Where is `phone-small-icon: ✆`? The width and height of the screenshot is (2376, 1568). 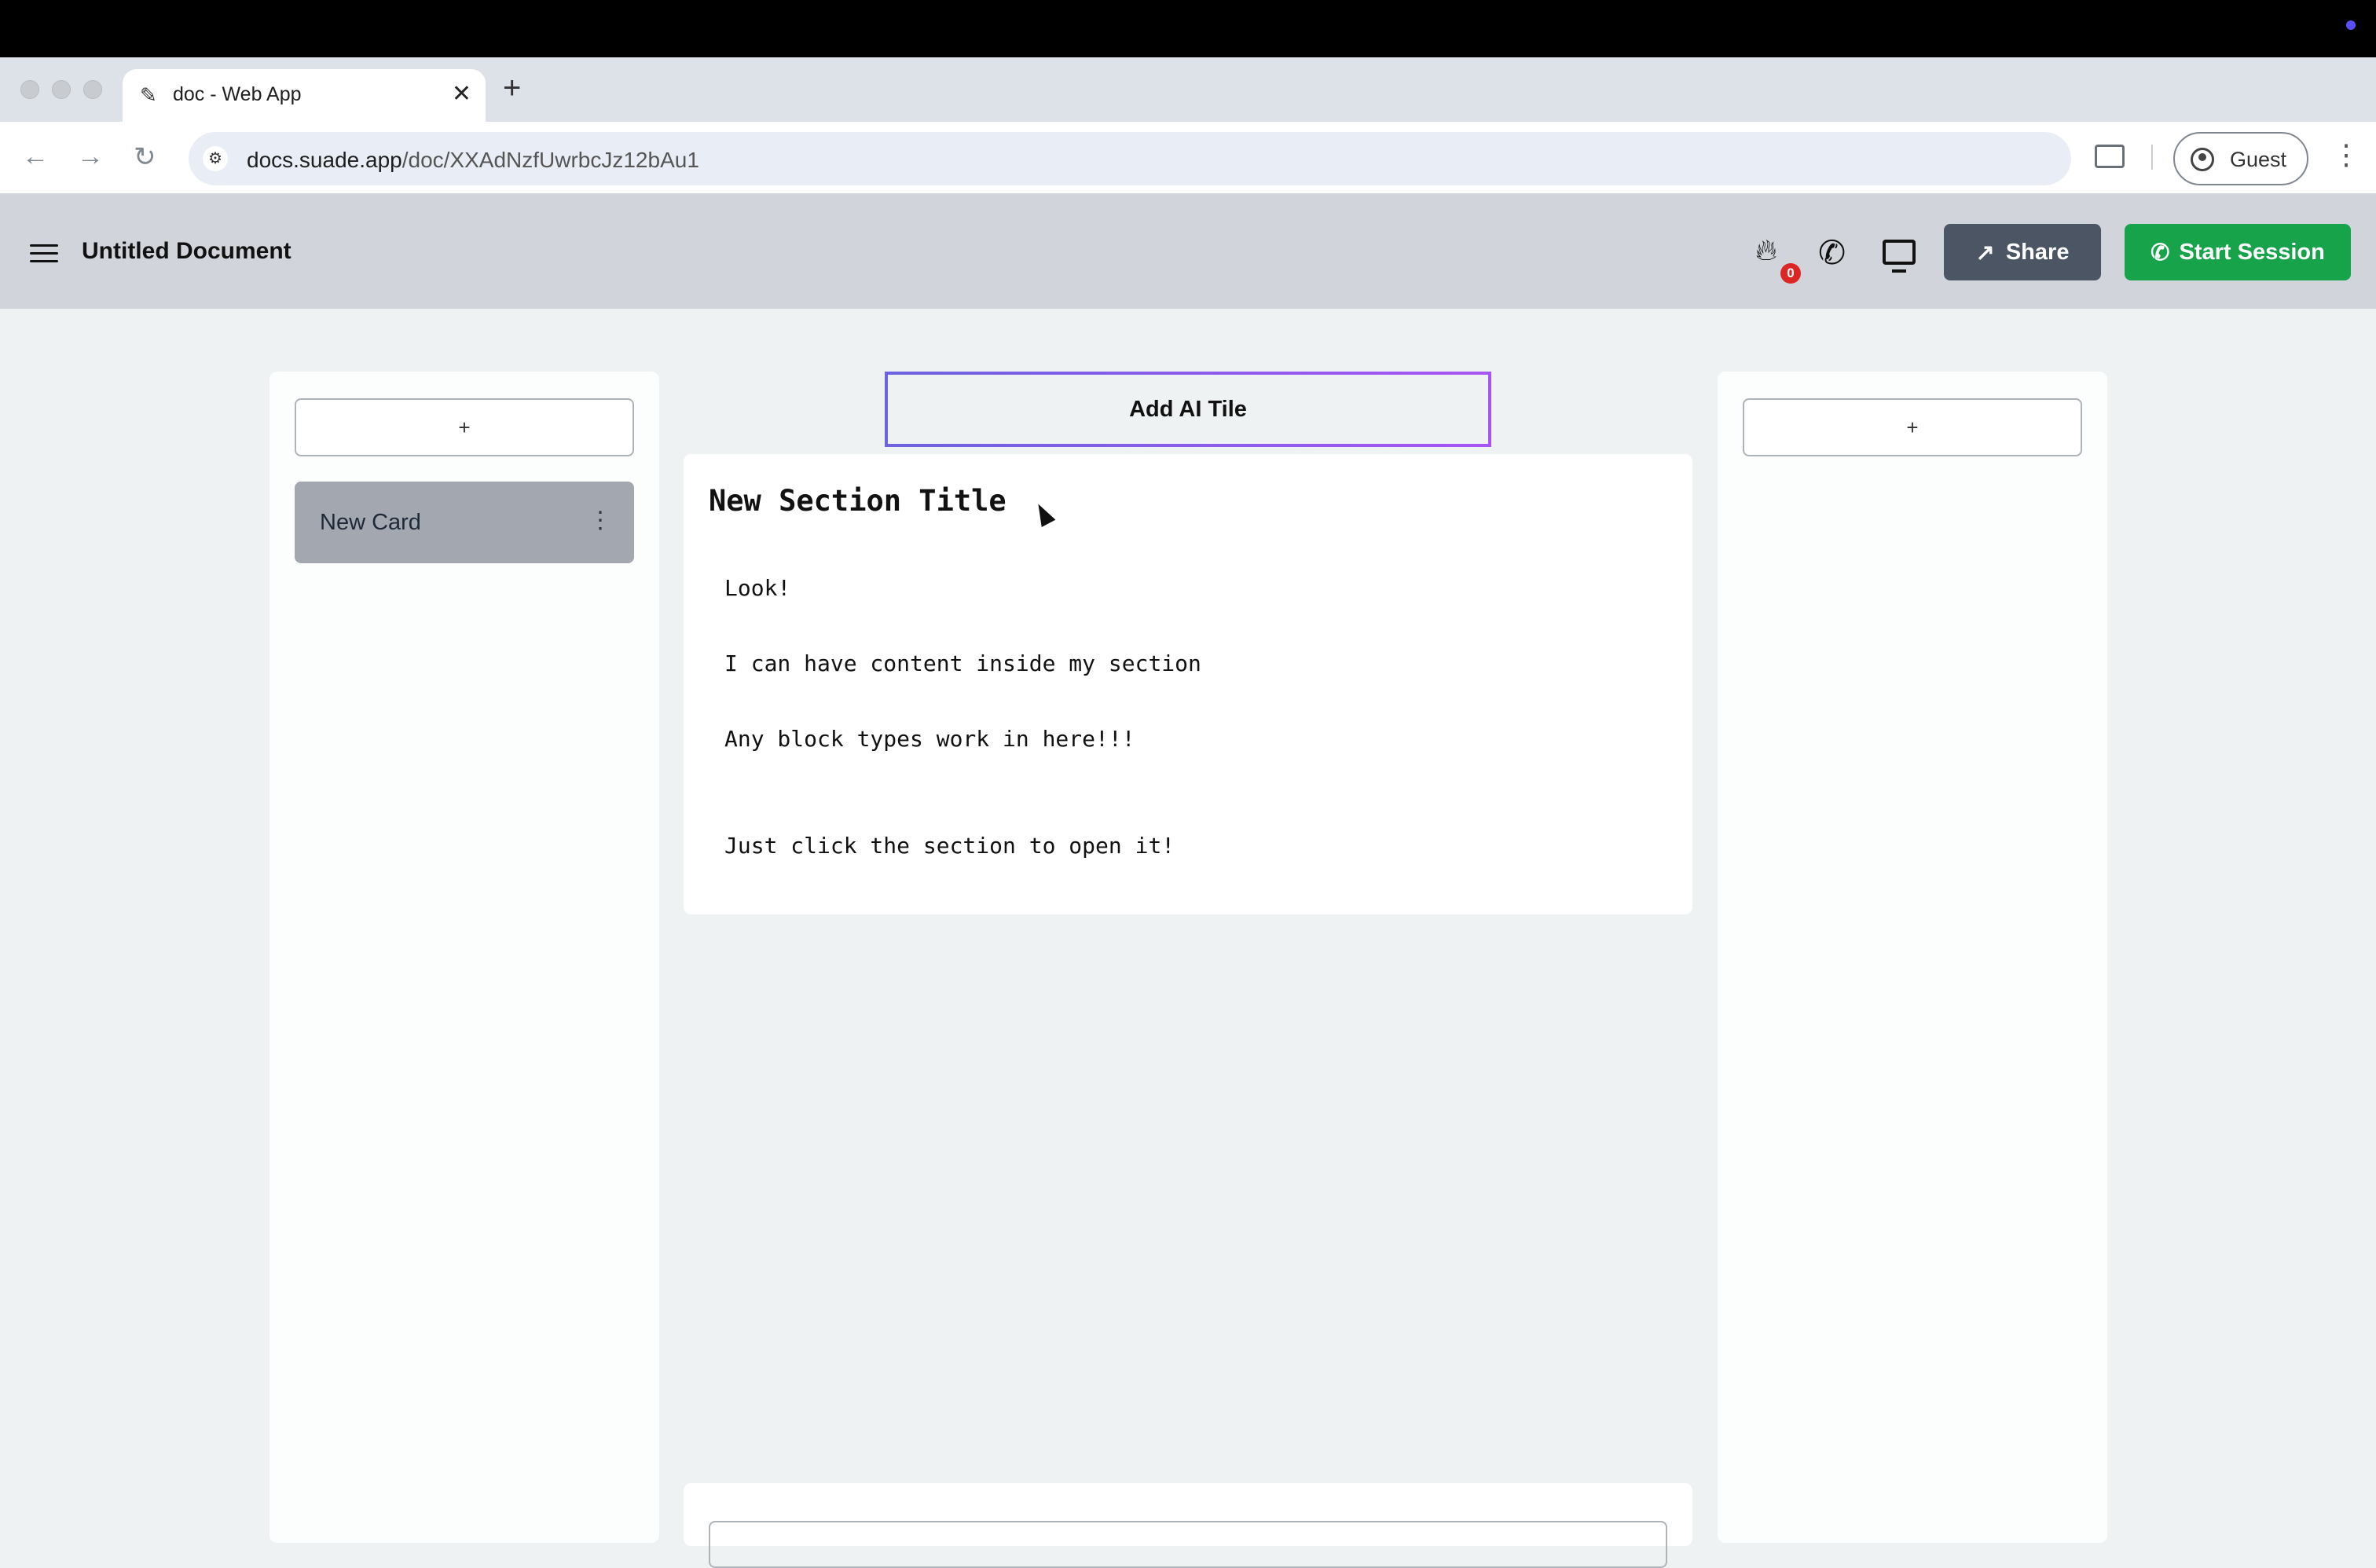 phone-small-icon: ✆ is located at coordinates (2160, 253).